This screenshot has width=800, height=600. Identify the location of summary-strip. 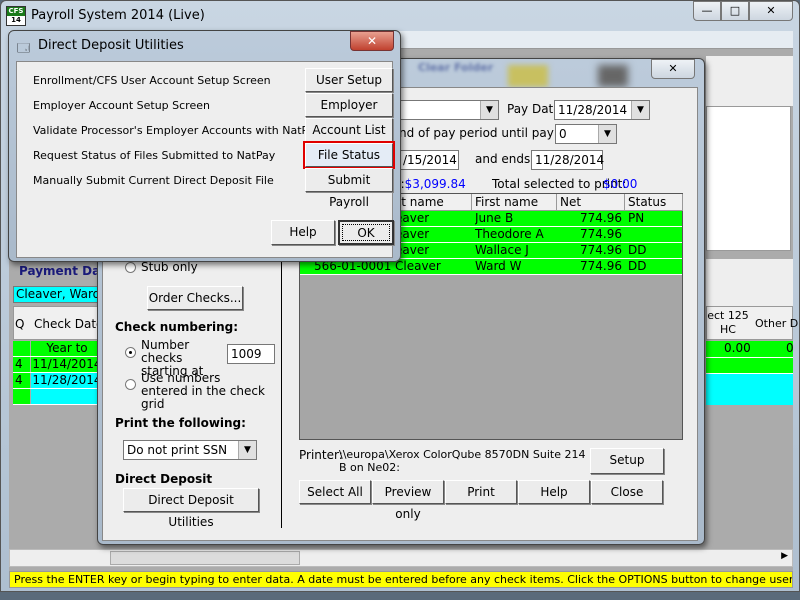
(749, 284).